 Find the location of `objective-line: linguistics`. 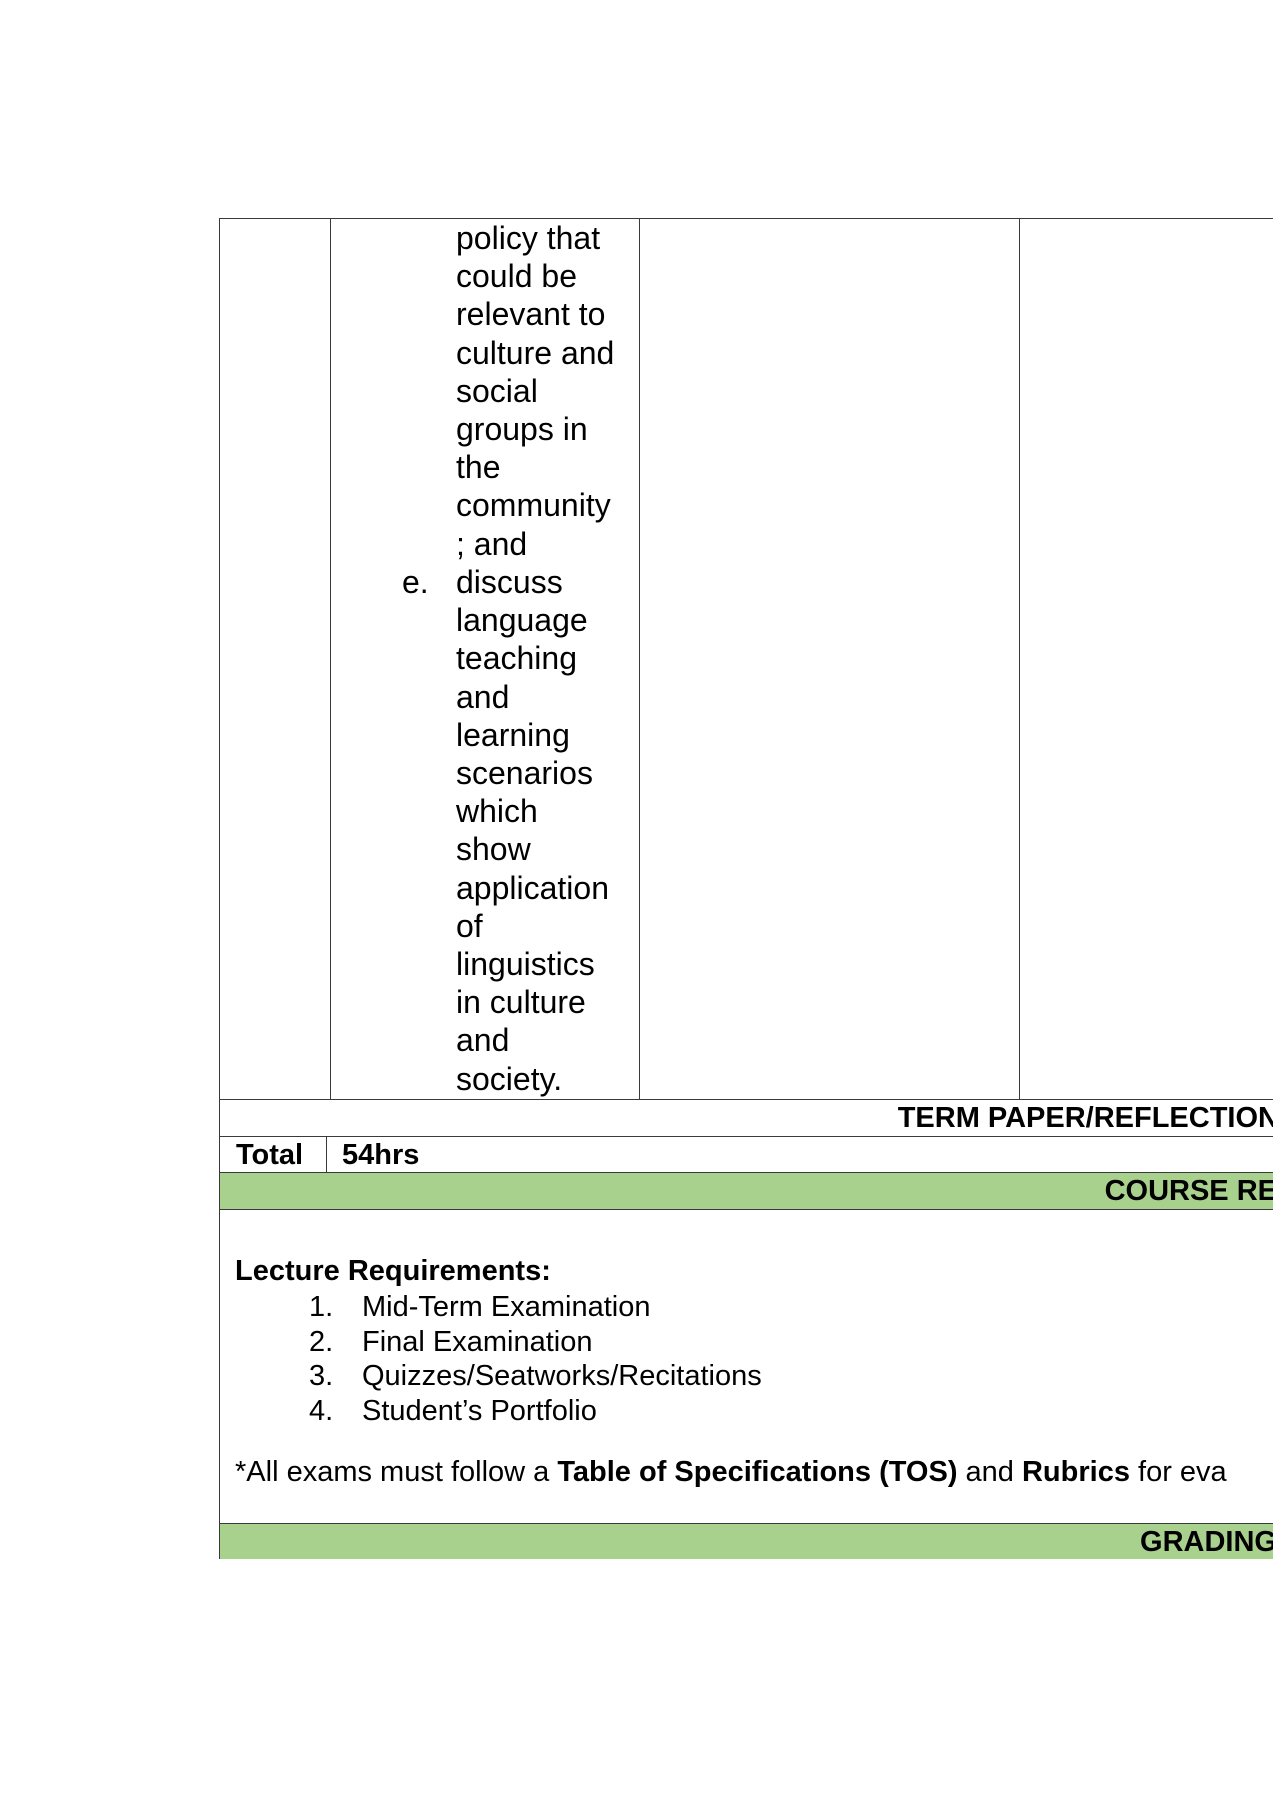

objective-line: linguistics is located at coordinates (525, 964).